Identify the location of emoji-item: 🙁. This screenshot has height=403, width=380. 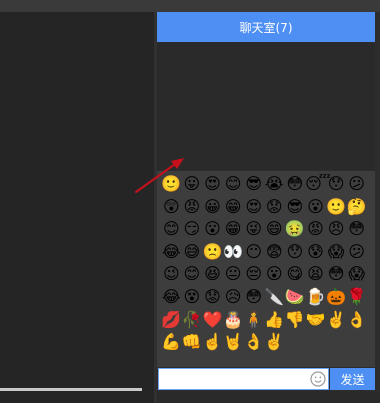
(212, 253).